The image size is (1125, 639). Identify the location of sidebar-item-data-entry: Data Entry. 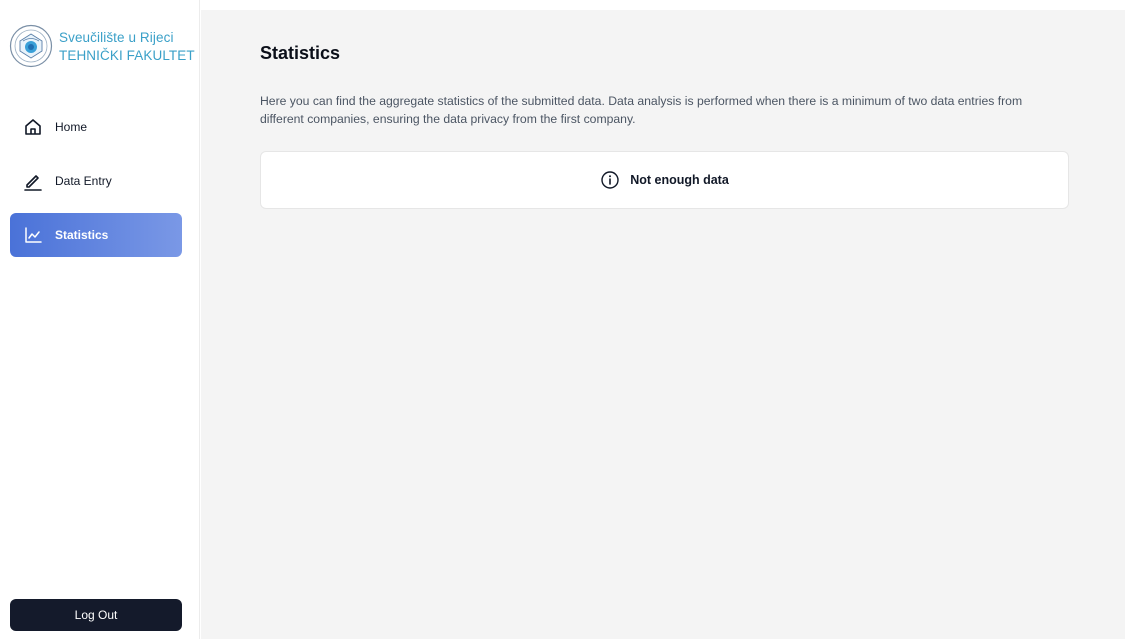
(96, 181).